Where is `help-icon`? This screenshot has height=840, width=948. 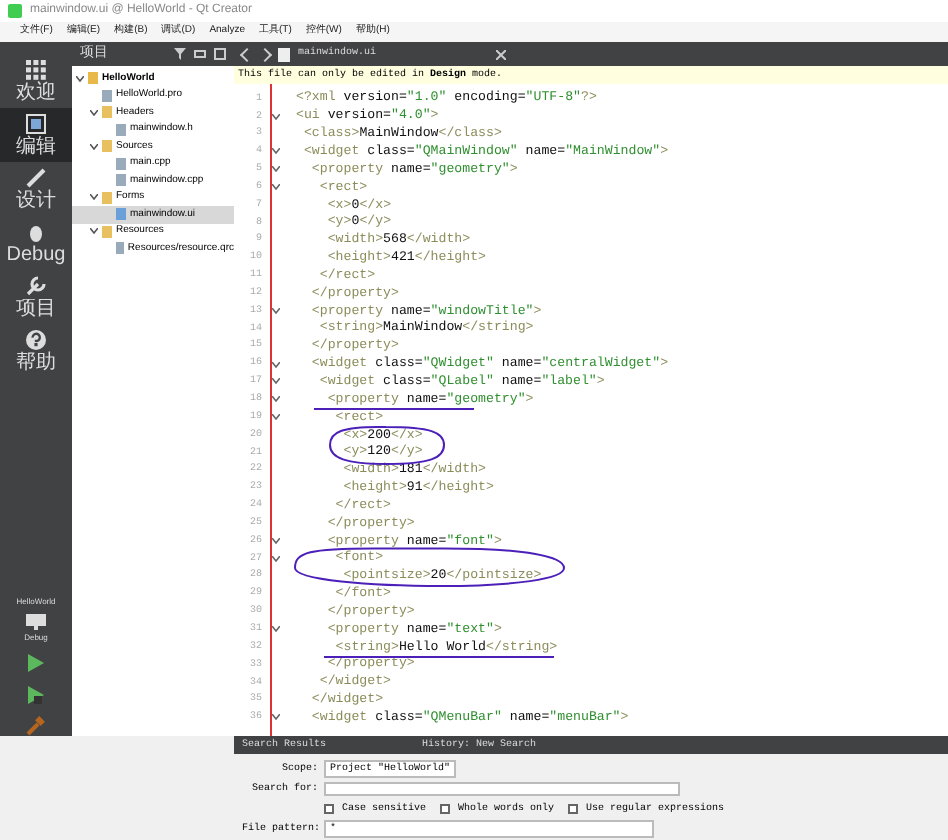
help-icon is located at coordinates (36, 339).